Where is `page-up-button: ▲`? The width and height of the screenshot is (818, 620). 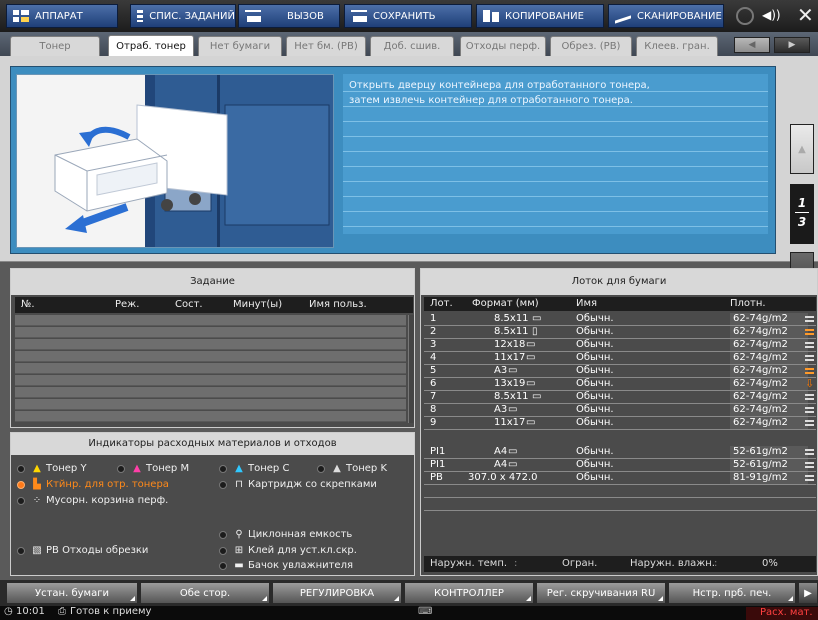
page-up-button: ▲ is located at coordinates (802, 149).